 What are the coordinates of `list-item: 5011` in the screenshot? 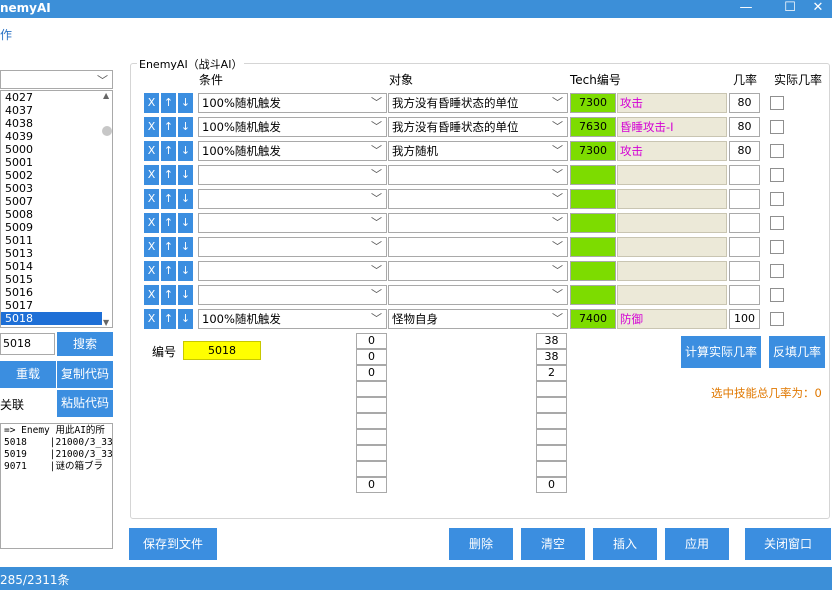 It's located at (56, 240).